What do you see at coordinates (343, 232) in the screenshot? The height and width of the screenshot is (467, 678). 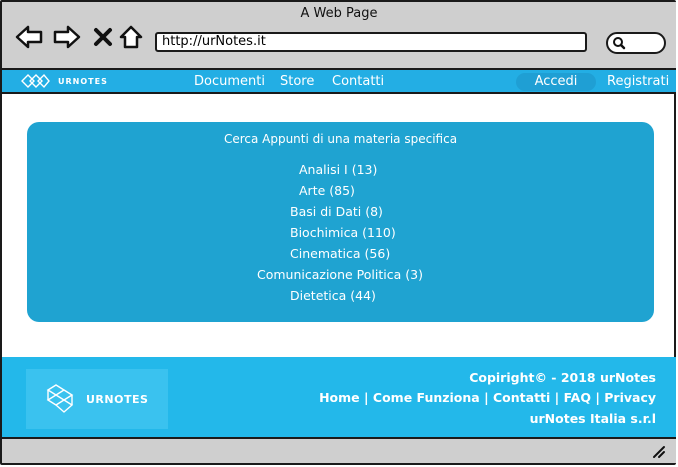 I see `subject-link: Biochimica (110)` at bounding box center [343, 232].